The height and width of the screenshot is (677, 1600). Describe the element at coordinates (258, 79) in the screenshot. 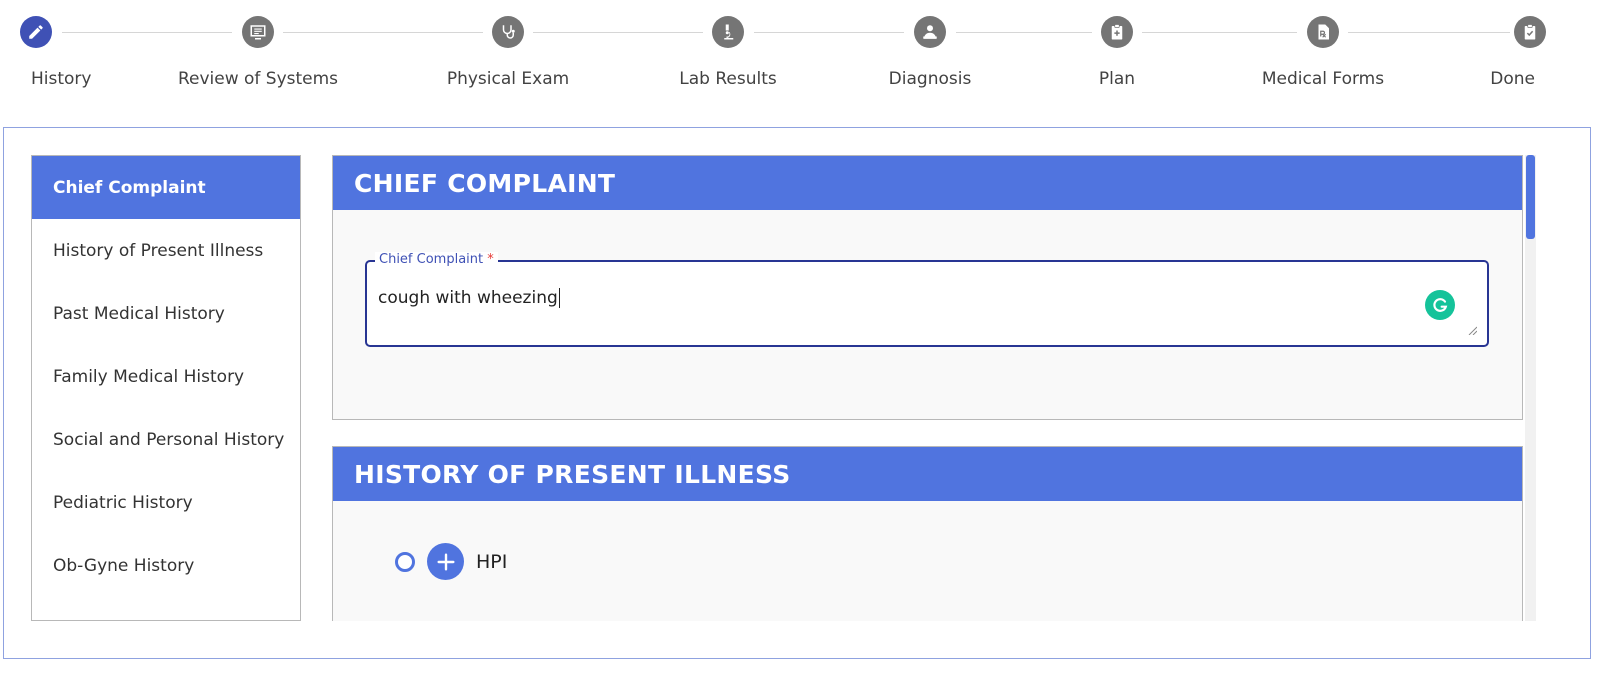

I see `step-label: Review of Systems` at that location.